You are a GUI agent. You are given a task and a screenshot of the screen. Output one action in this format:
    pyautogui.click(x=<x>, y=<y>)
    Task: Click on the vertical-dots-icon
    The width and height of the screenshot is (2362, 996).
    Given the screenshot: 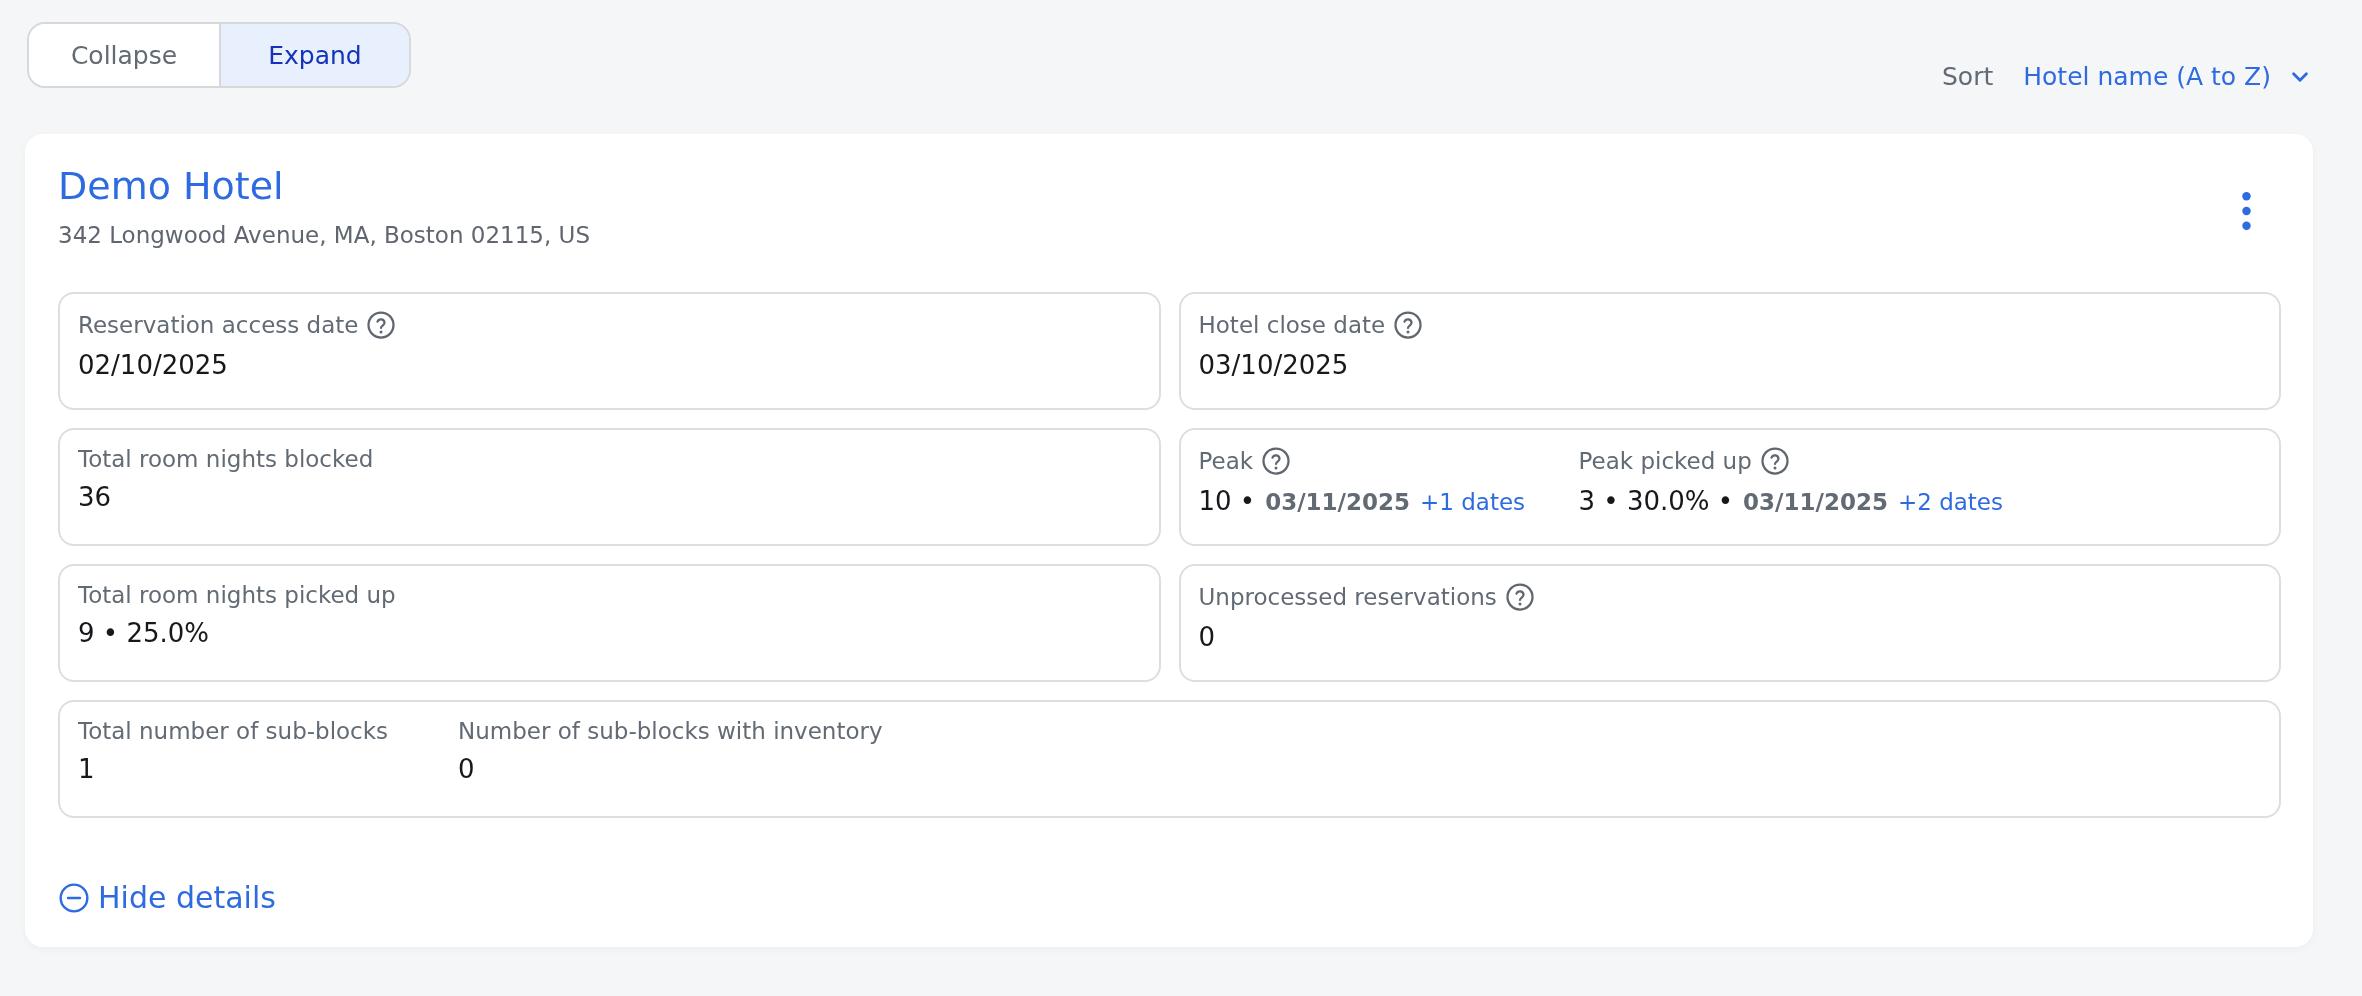 What is the action you would take?
    pyautogui.click(x=2246, y=211)
    